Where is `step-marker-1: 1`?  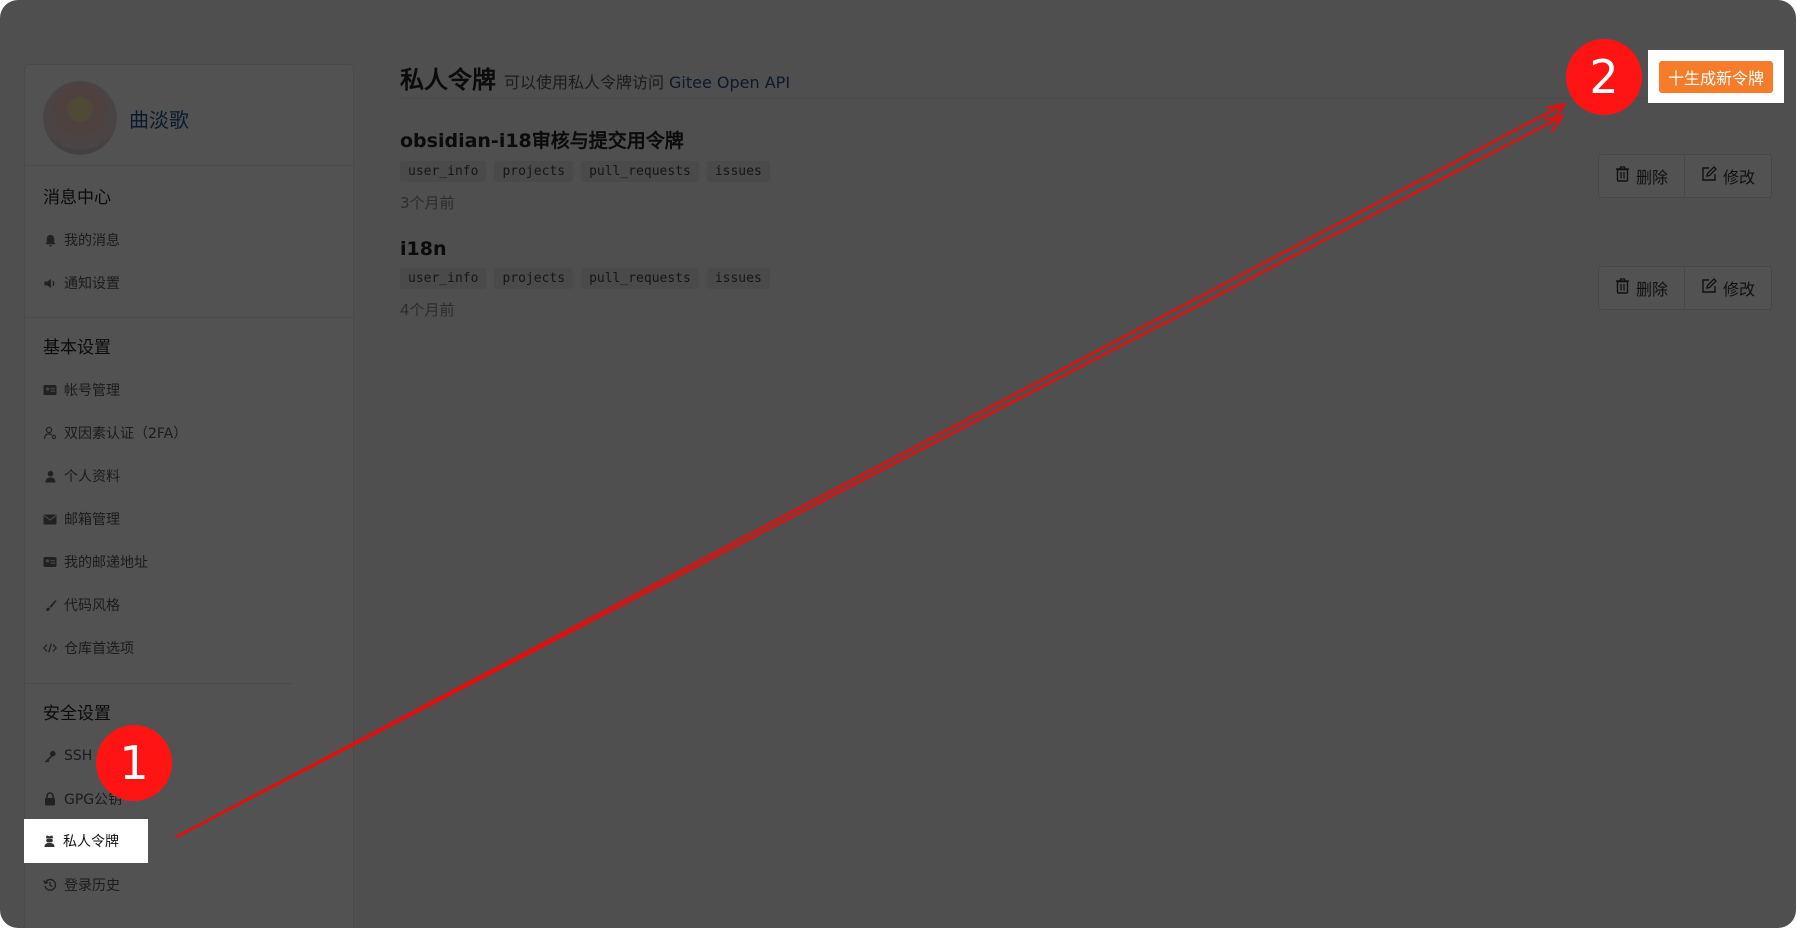 step-marker-1: 1 is located at coordinates (134, 763).